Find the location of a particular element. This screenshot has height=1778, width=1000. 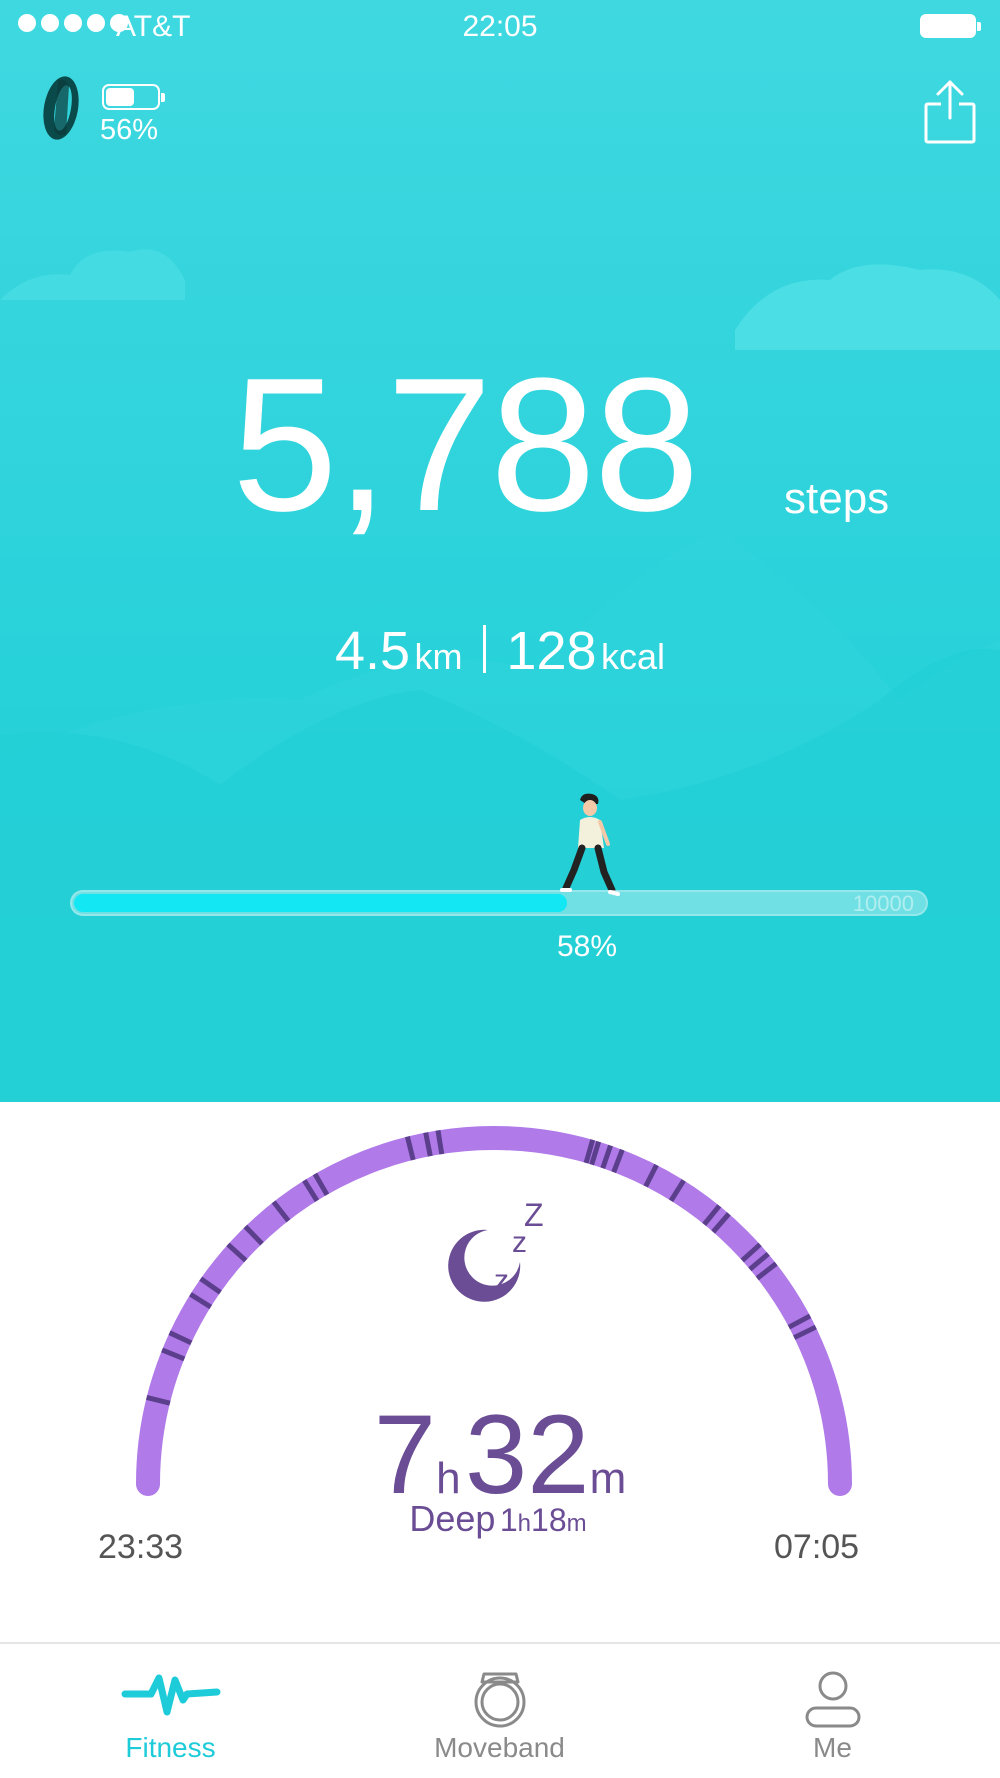

distance-value: 4.5 is located at coordinates (372, 651).